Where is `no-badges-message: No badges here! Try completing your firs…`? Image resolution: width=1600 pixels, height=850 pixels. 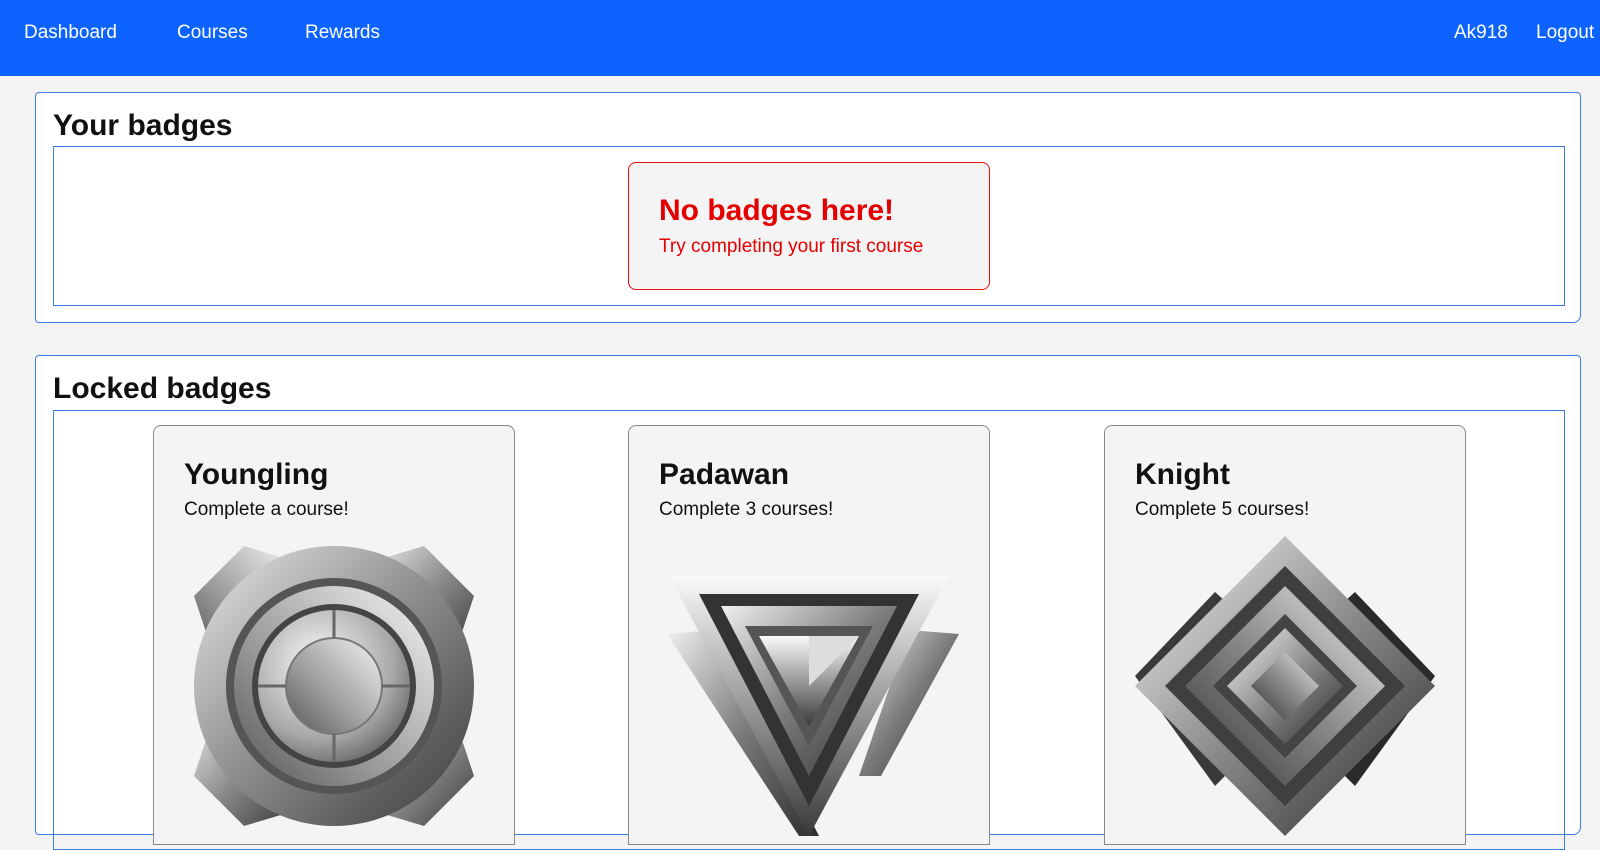
no-badges-message: No badges here! Try completing your firs… is located at coordinates (809, 226).